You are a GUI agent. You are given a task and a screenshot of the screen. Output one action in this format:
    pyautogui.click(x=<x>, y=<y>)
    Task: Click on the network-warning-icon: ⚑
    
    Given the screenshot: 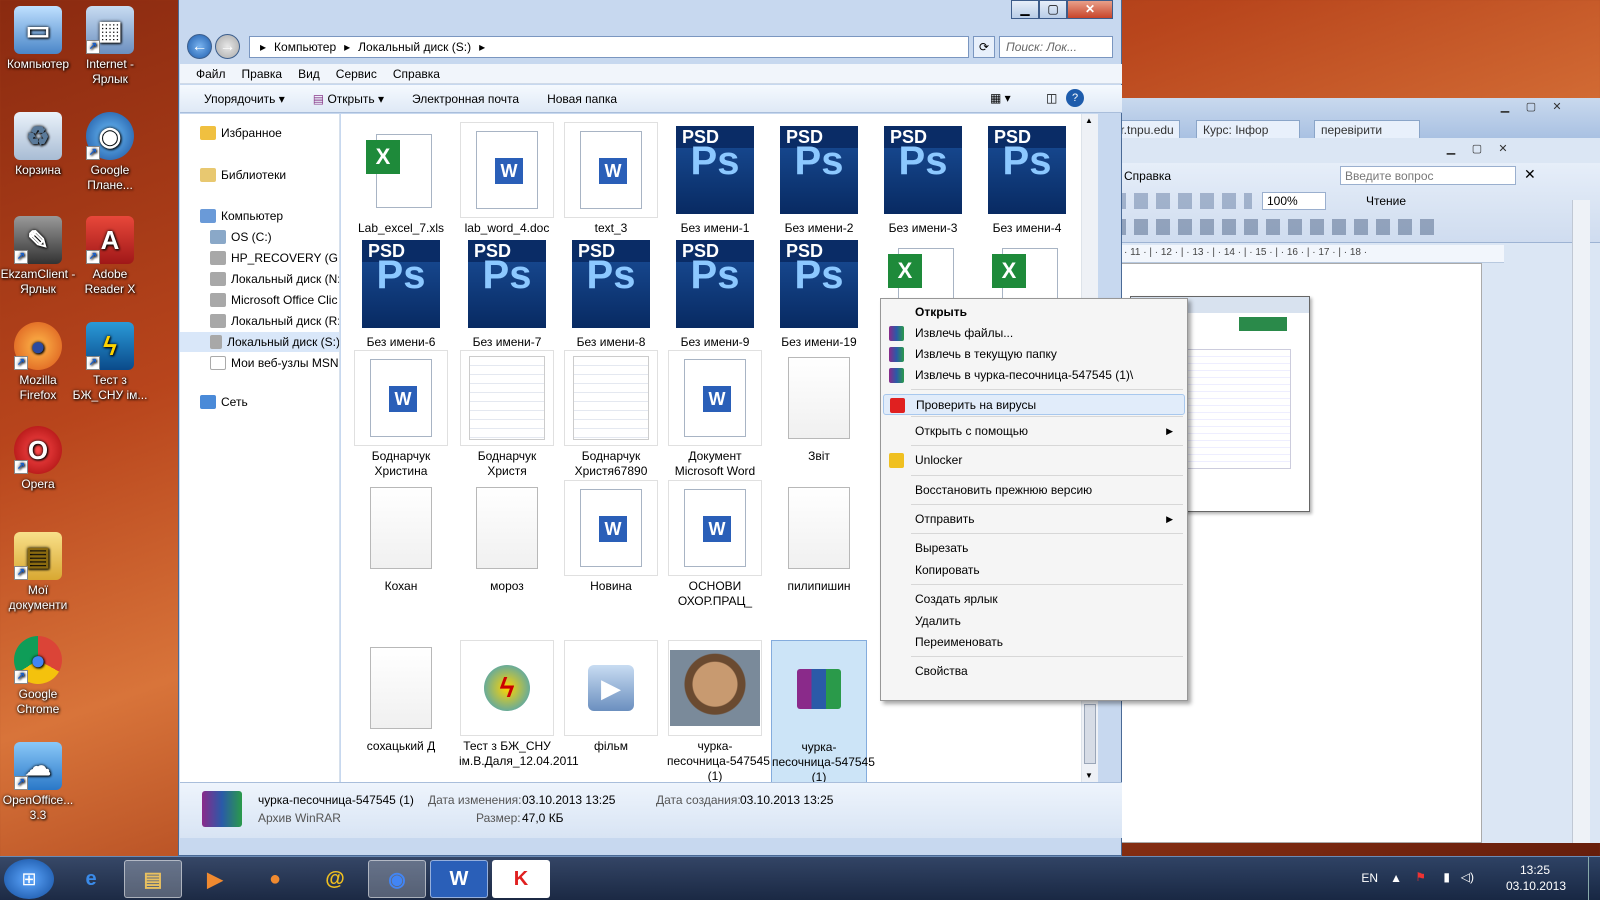 What is the action you would take?
    pyautogui.click(x=1420, y=877)
    